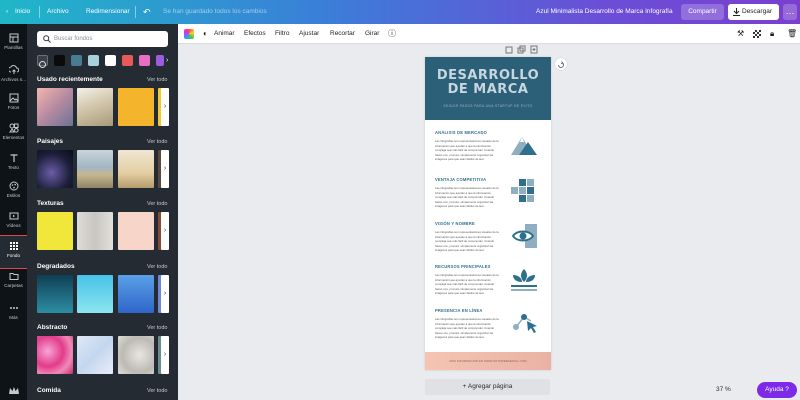 The width and height of the screenshot is (800, 400). I want to click on network-cursor-icon, so click(524, 322).